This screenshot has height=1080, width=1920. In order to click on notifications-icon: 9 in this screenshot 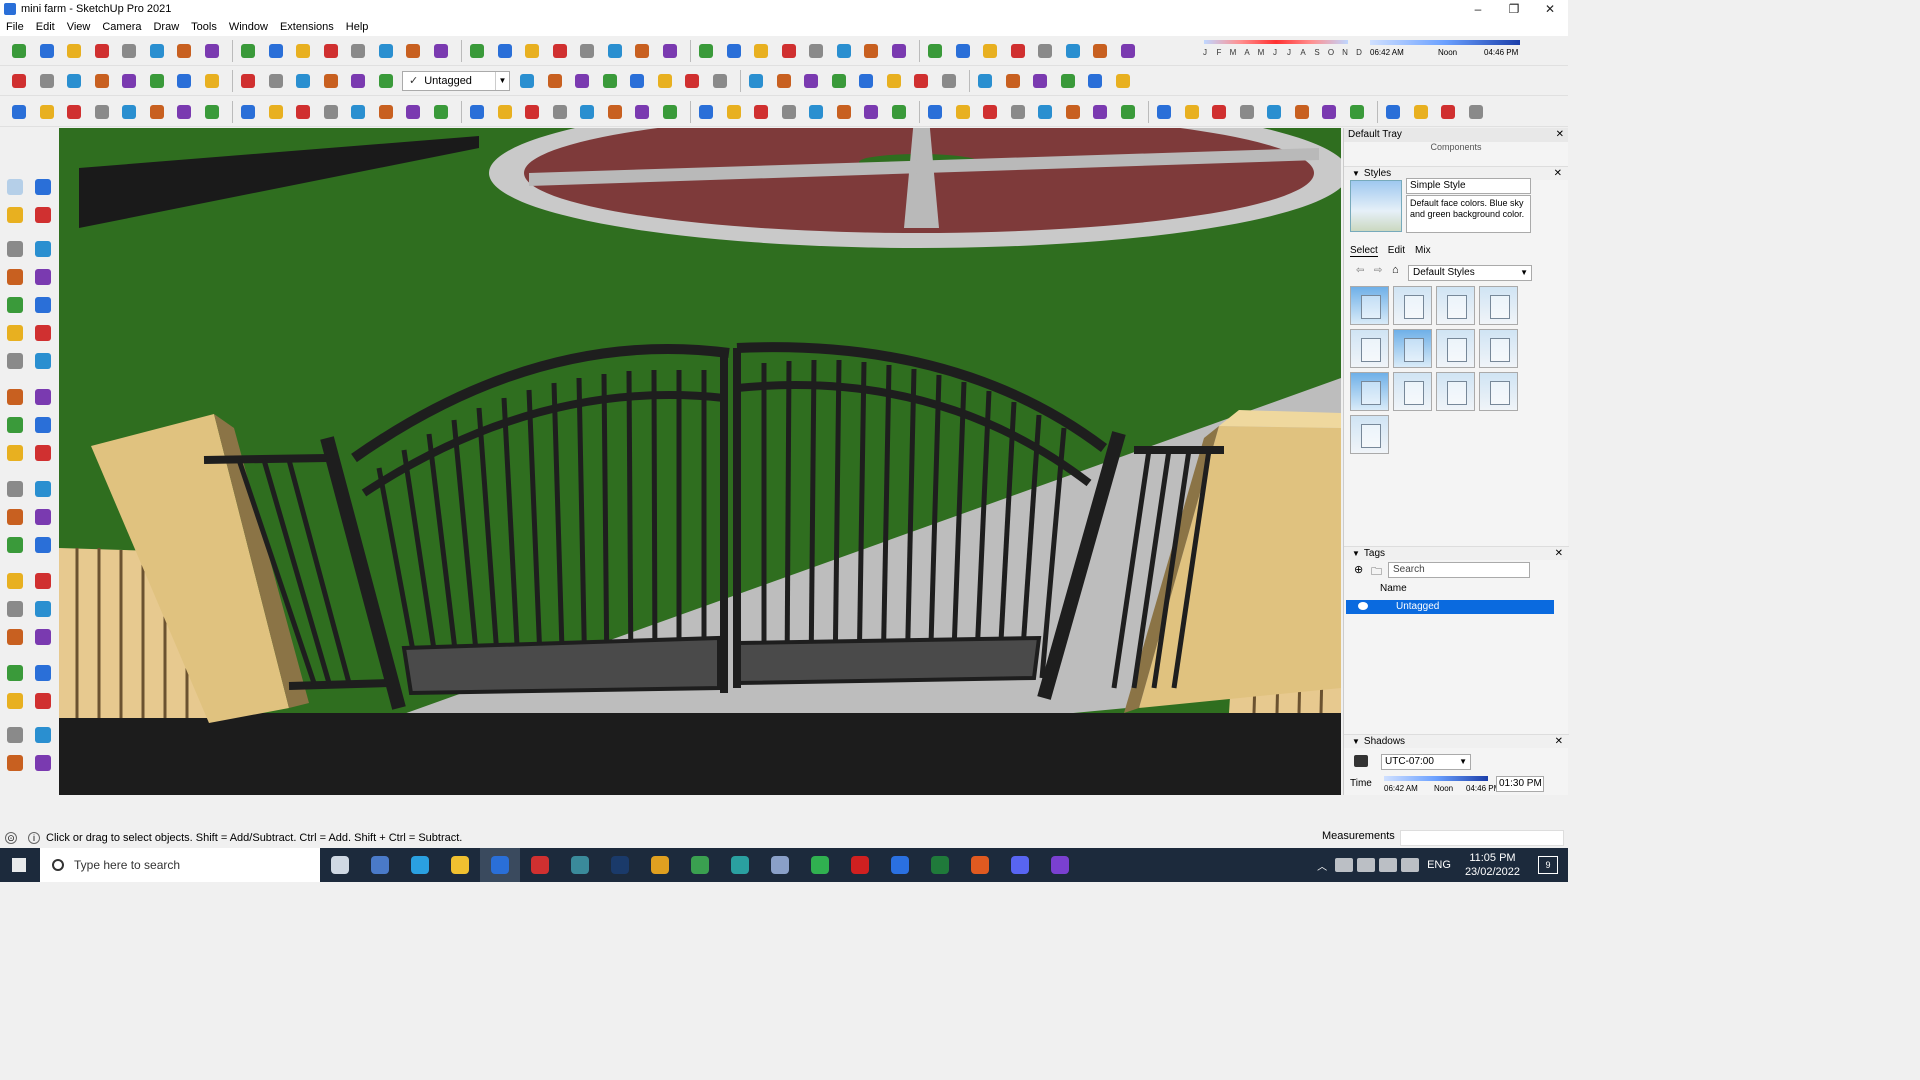, I will do `click(1548, 865)`.